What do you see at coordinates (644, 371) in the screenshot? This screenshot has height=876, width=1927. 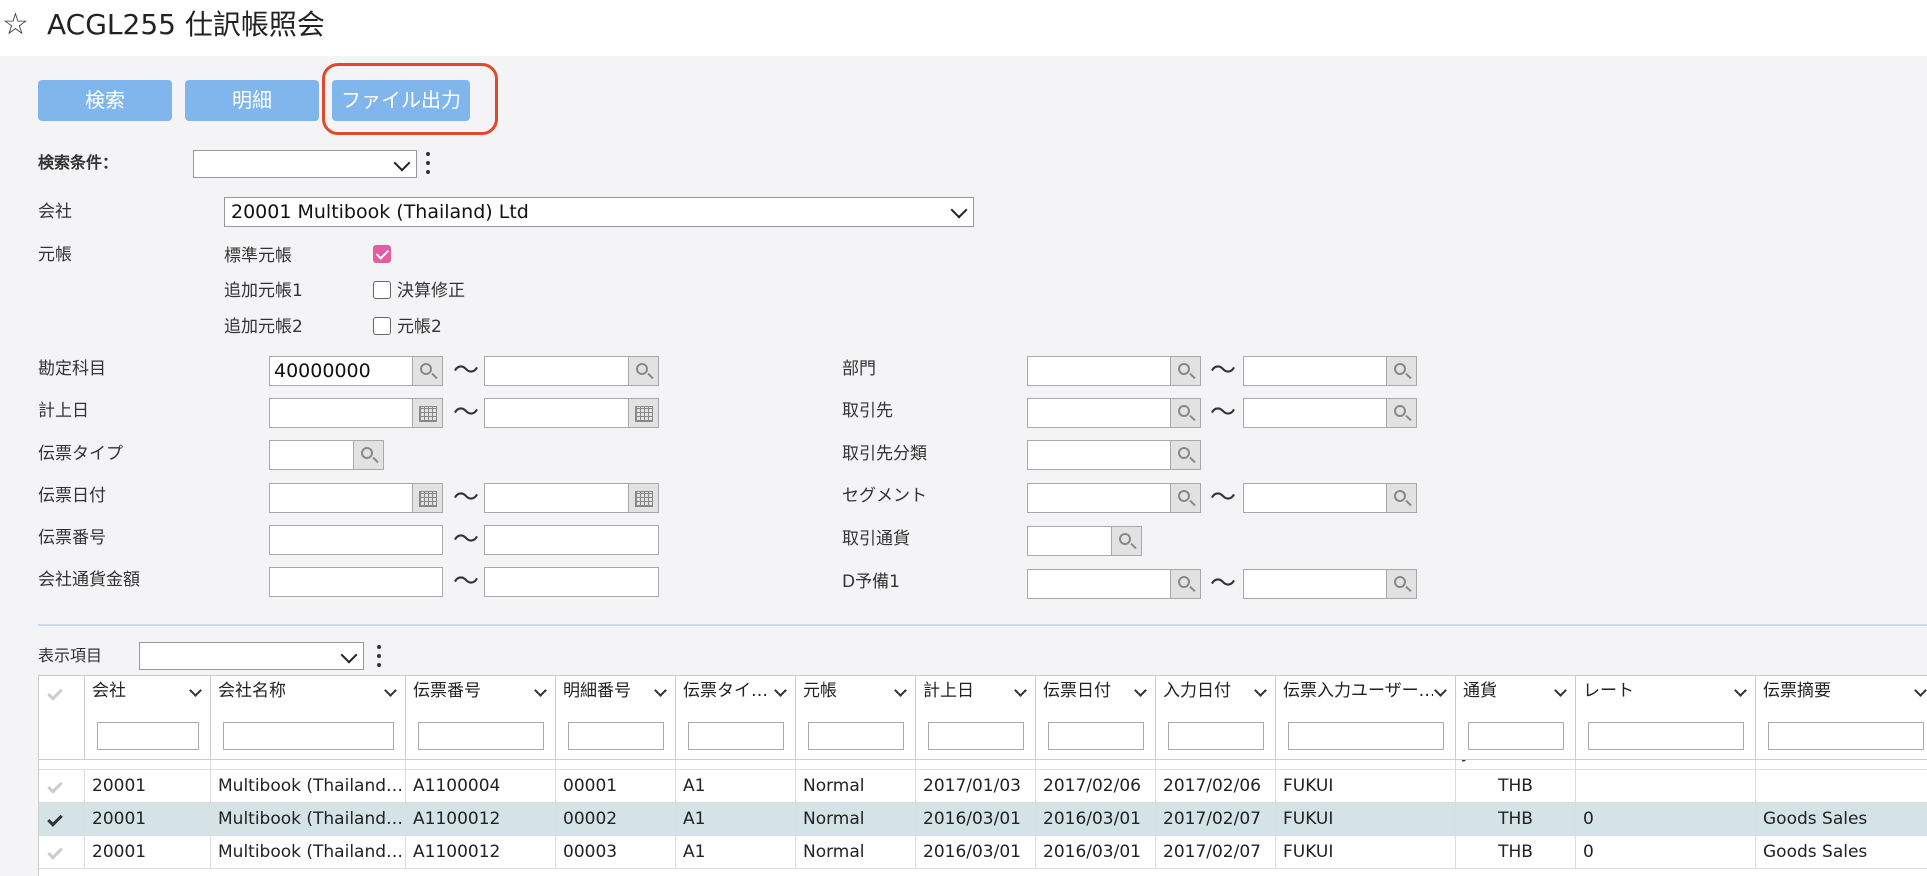 I see `account-to-search-button` at bounding box center [644, 371].